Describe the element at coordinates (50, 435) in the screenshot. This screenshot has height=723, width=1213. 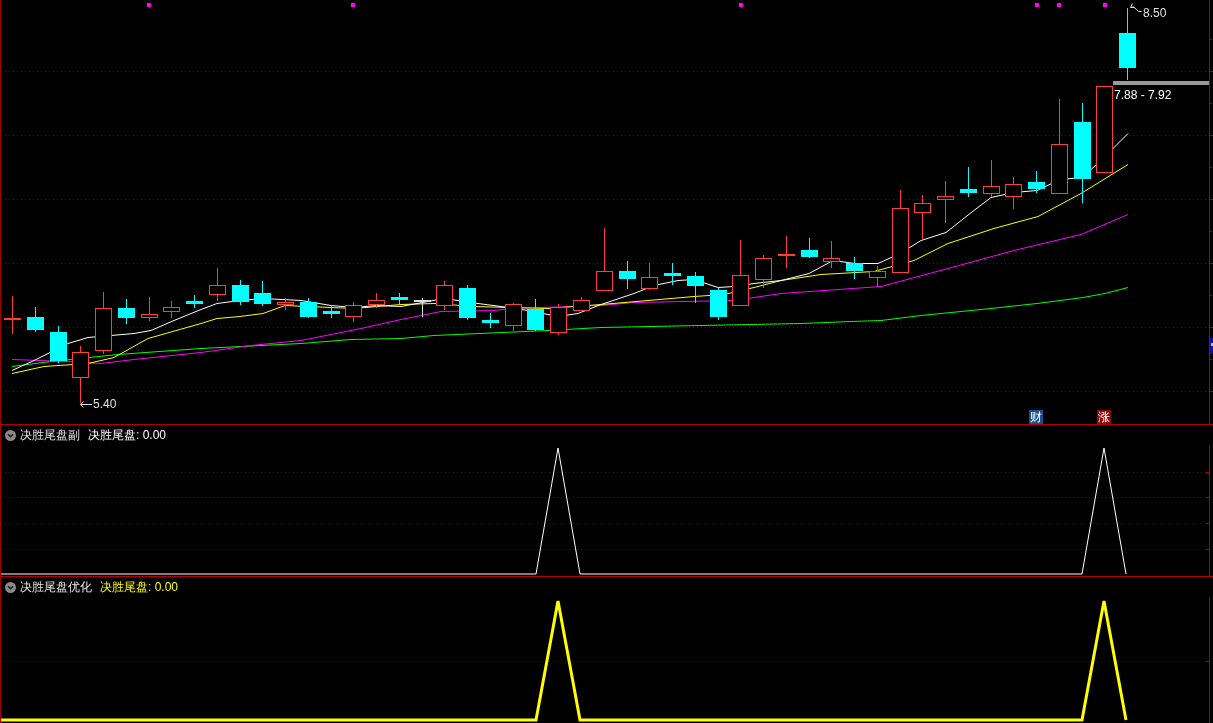
I see `indicator-name: 决胜尾盘副` at that location.